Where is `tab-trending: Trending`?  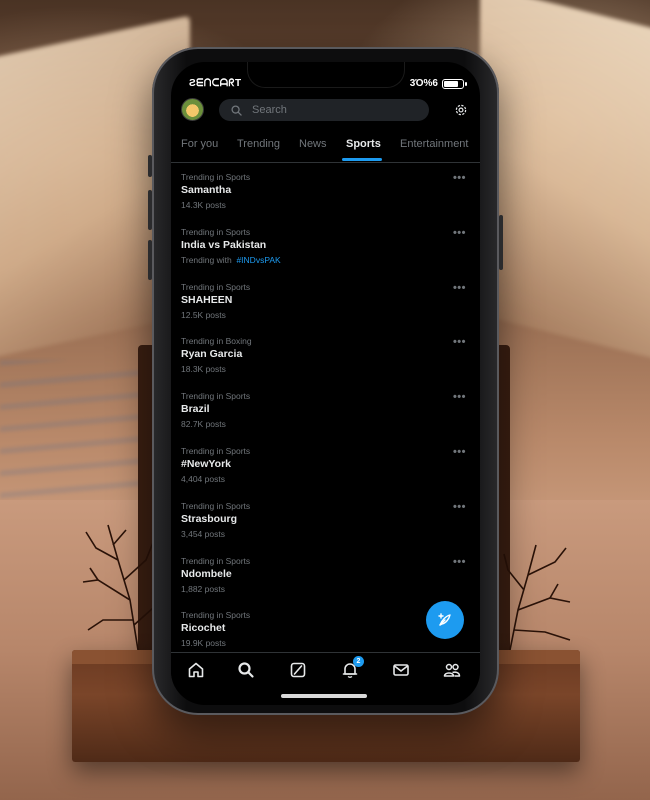
tab-trending: Trending is located at coordinates (258, 144).